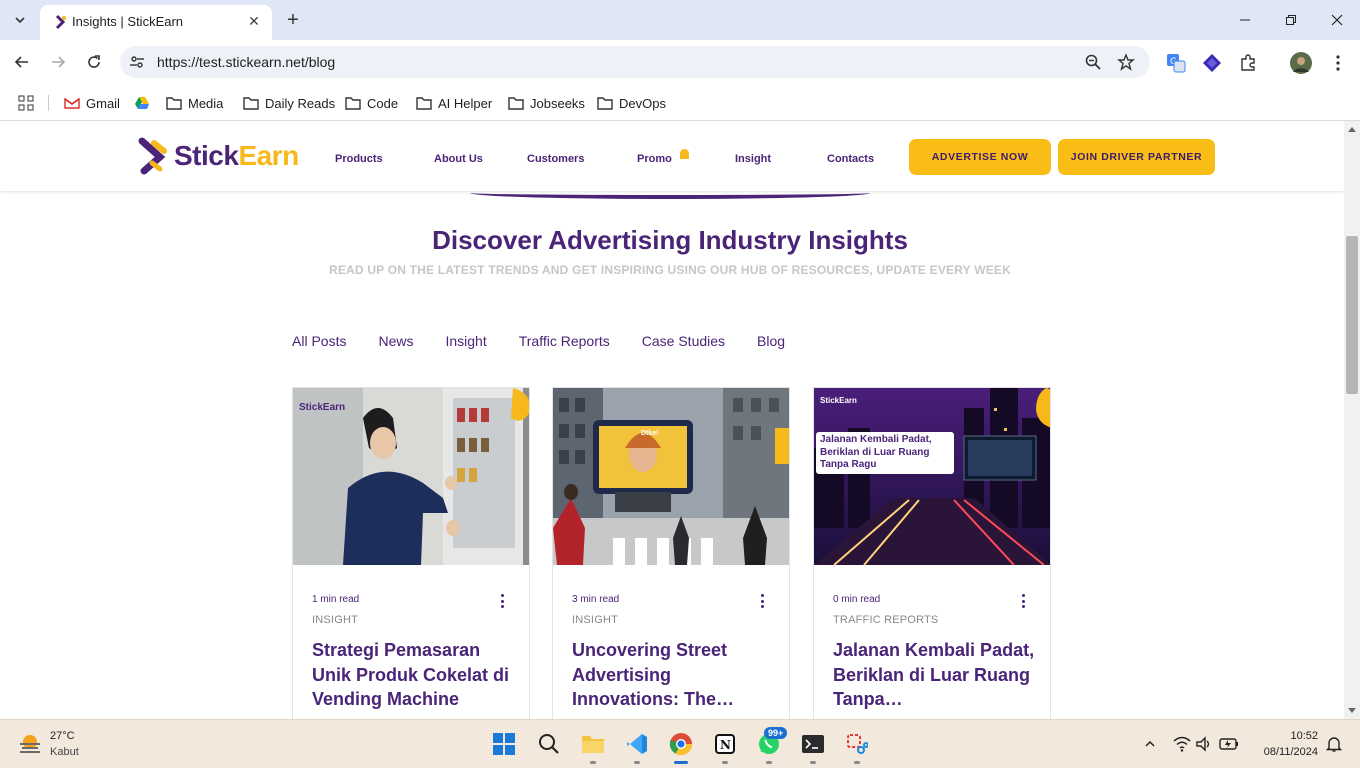 Image resolution: width=1360 pixels, height=768 pixels. What do you see at coordinates (1093, 62) in the screenshot?
I see `zoom-icon` at bounding box center [1093, 62].